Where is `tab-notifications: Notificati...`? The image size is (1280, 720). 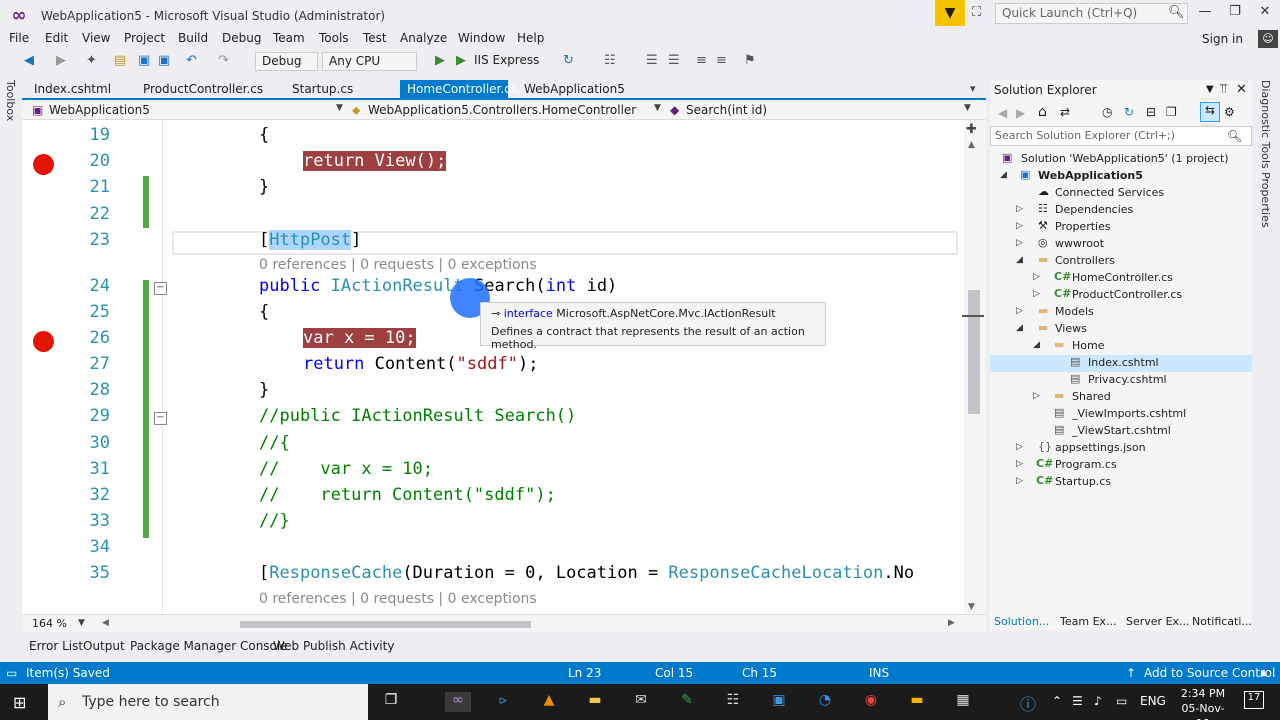
tab-notifications: Notificati... is located at coordinates (1222, 621).